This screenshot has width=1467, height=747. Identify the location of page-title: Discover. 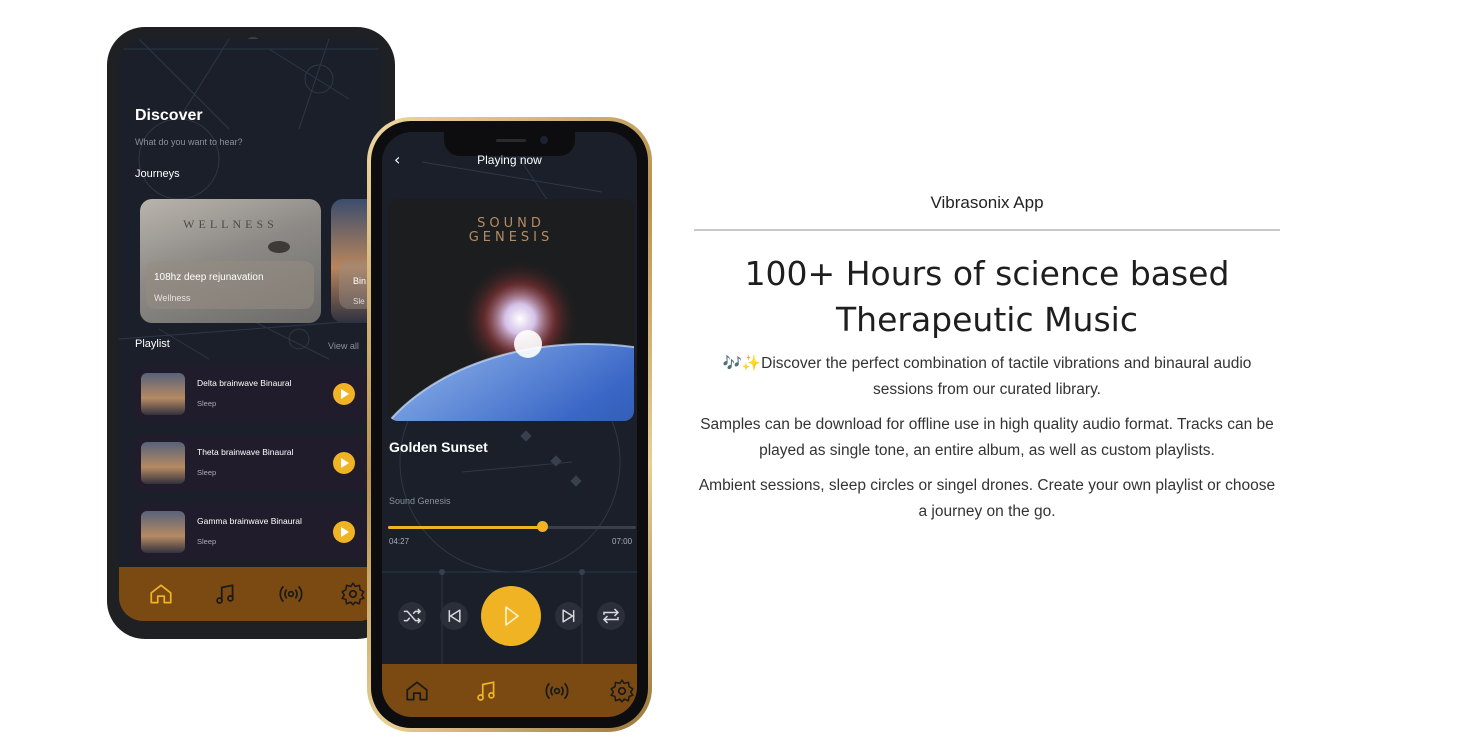
(169, 115).